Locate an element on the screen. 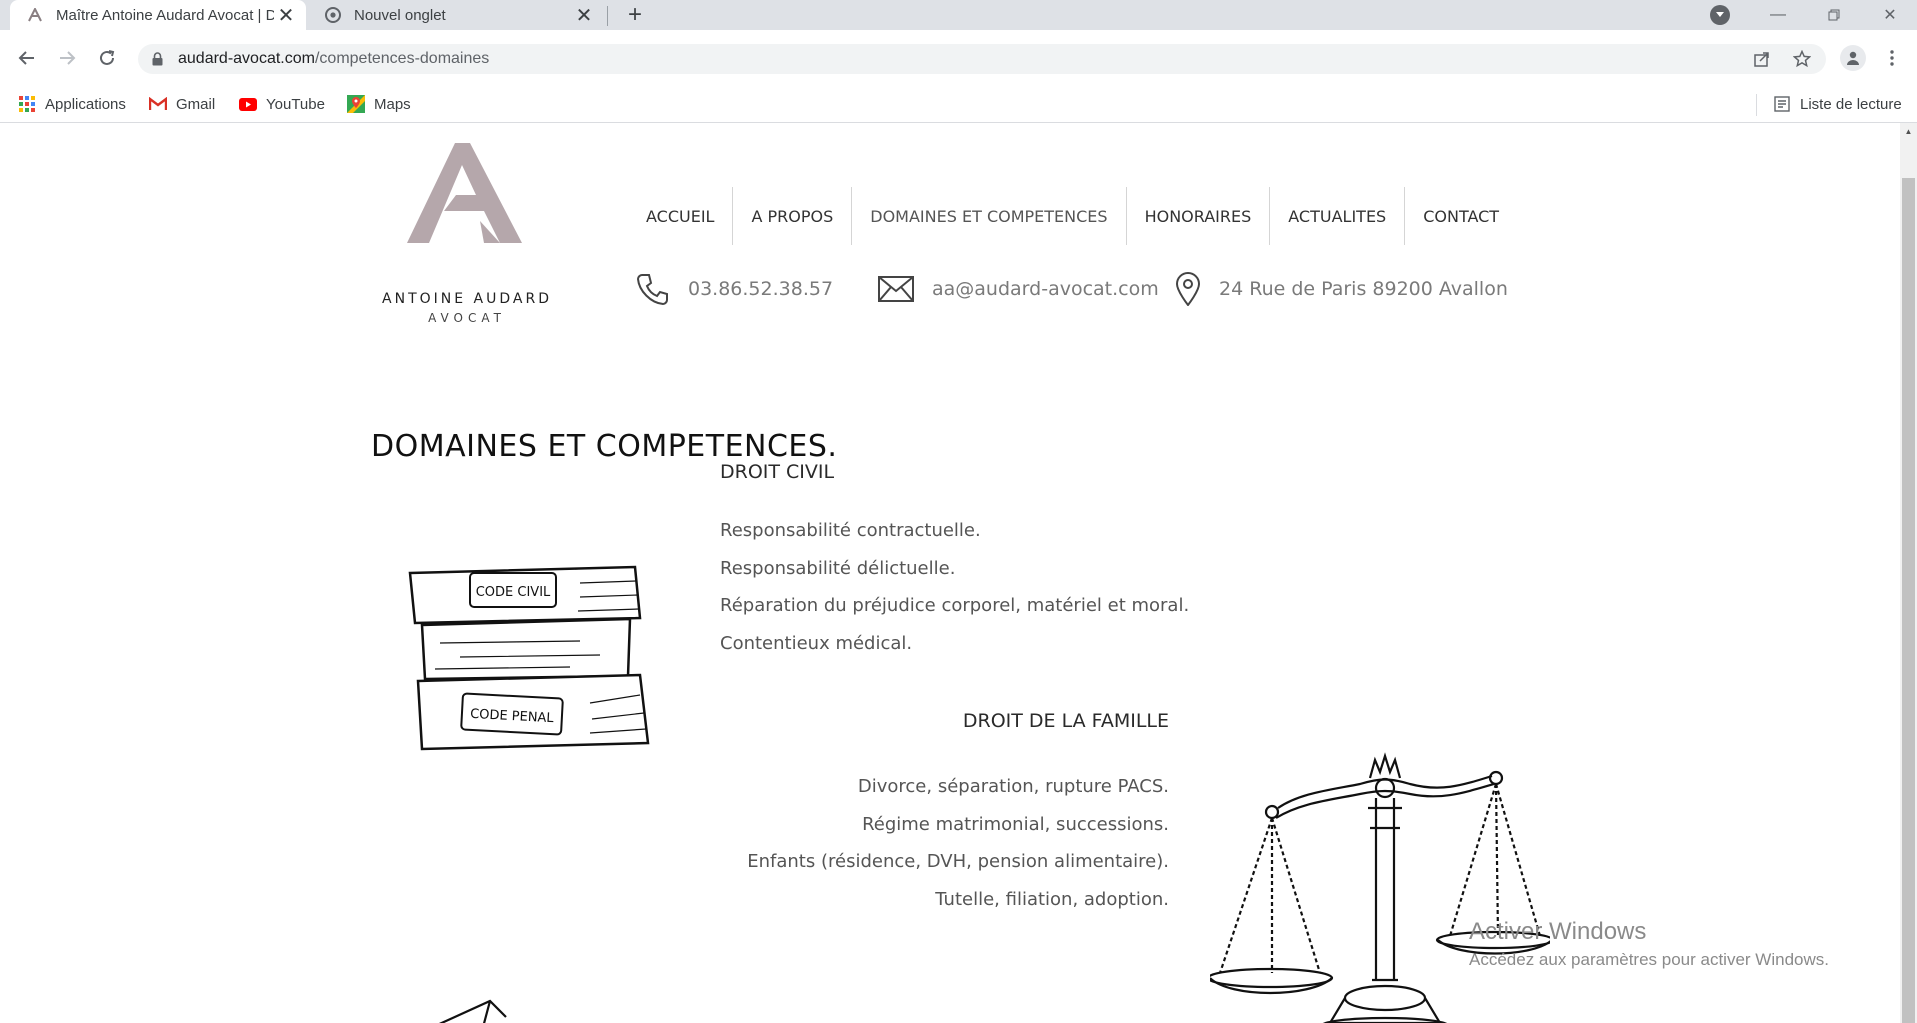 Image resolution: width=1917 pixels, height=1023 pixels. list-item: Divorce, séparation, rupture PACS. is located at coordinates (1013, 786).